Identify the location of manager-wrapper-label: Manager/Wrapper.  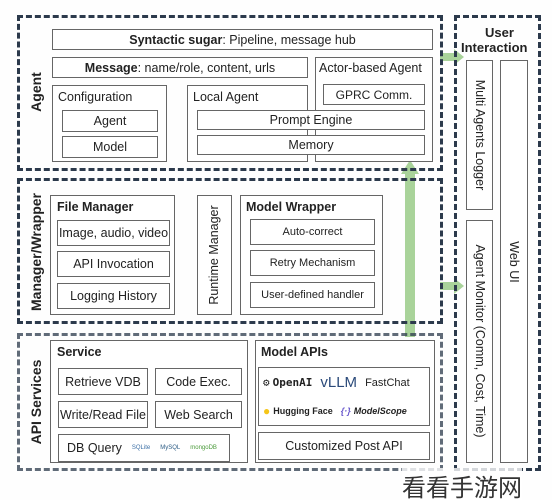
(36, 252).